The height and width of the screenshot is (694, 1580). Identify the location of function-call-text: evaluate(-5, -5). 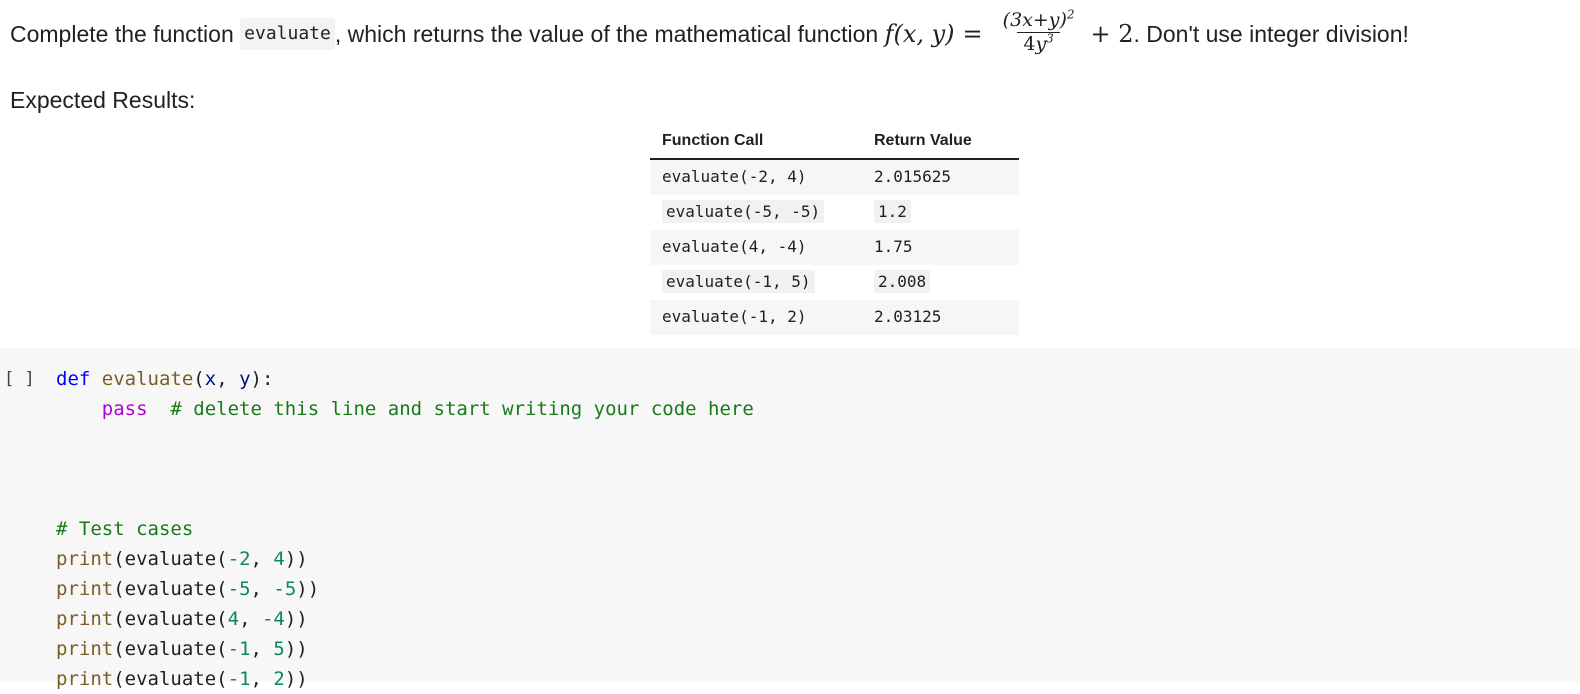
(743, 211).